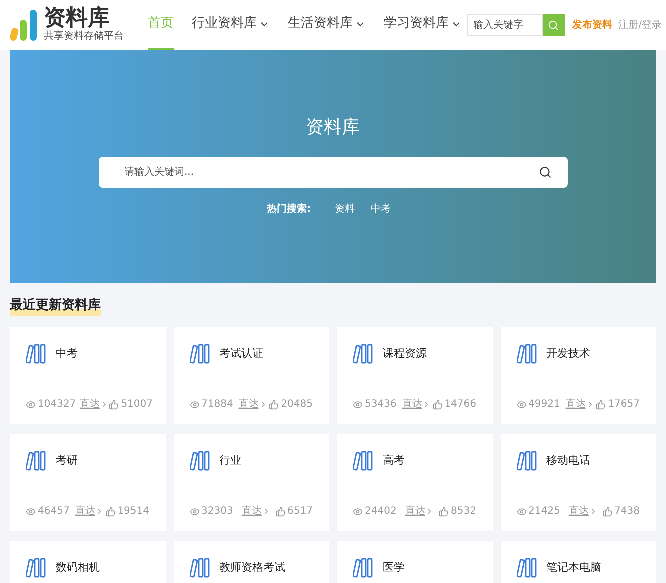  I want to click on category-card: 数码相机, so click(88, 562).